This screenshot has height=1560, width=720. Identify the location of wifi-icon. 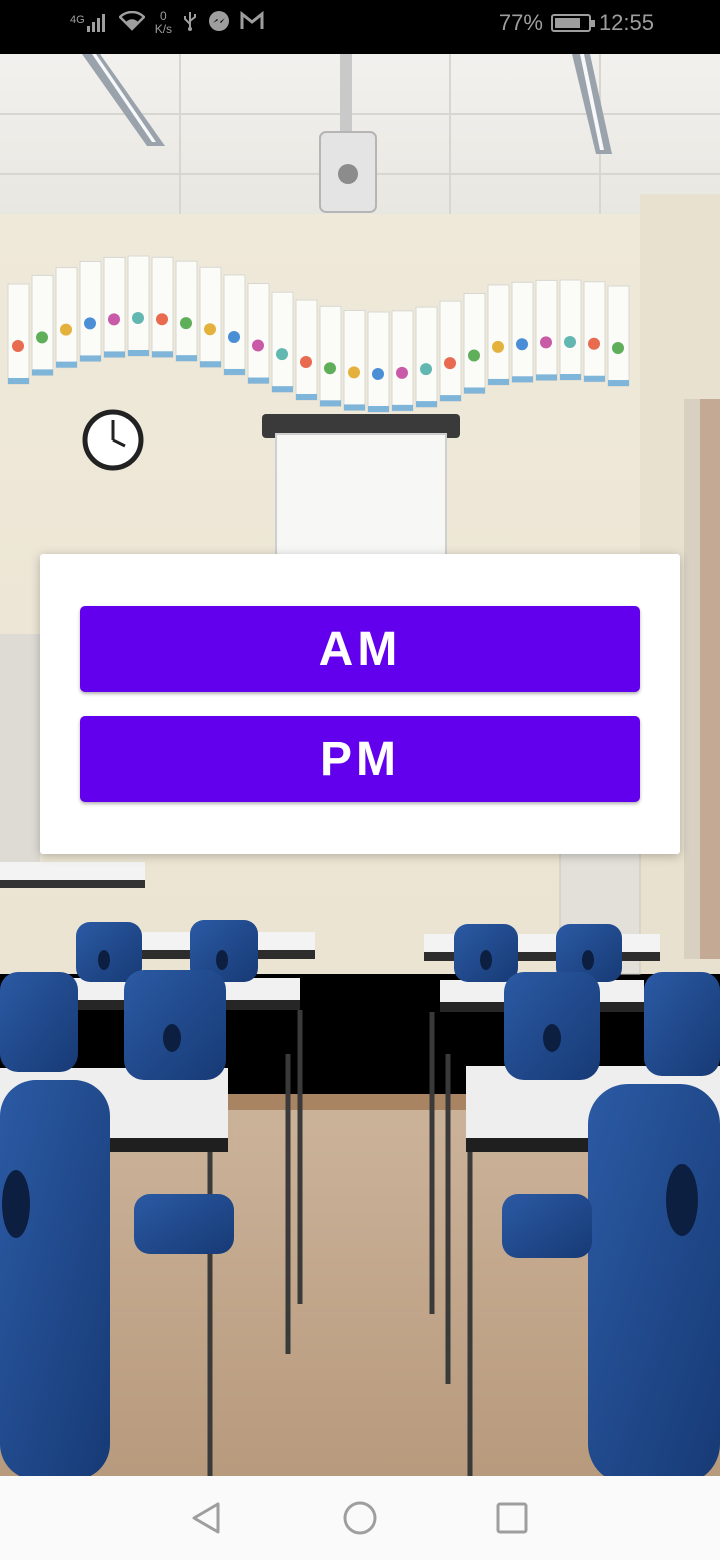
(131, 23).